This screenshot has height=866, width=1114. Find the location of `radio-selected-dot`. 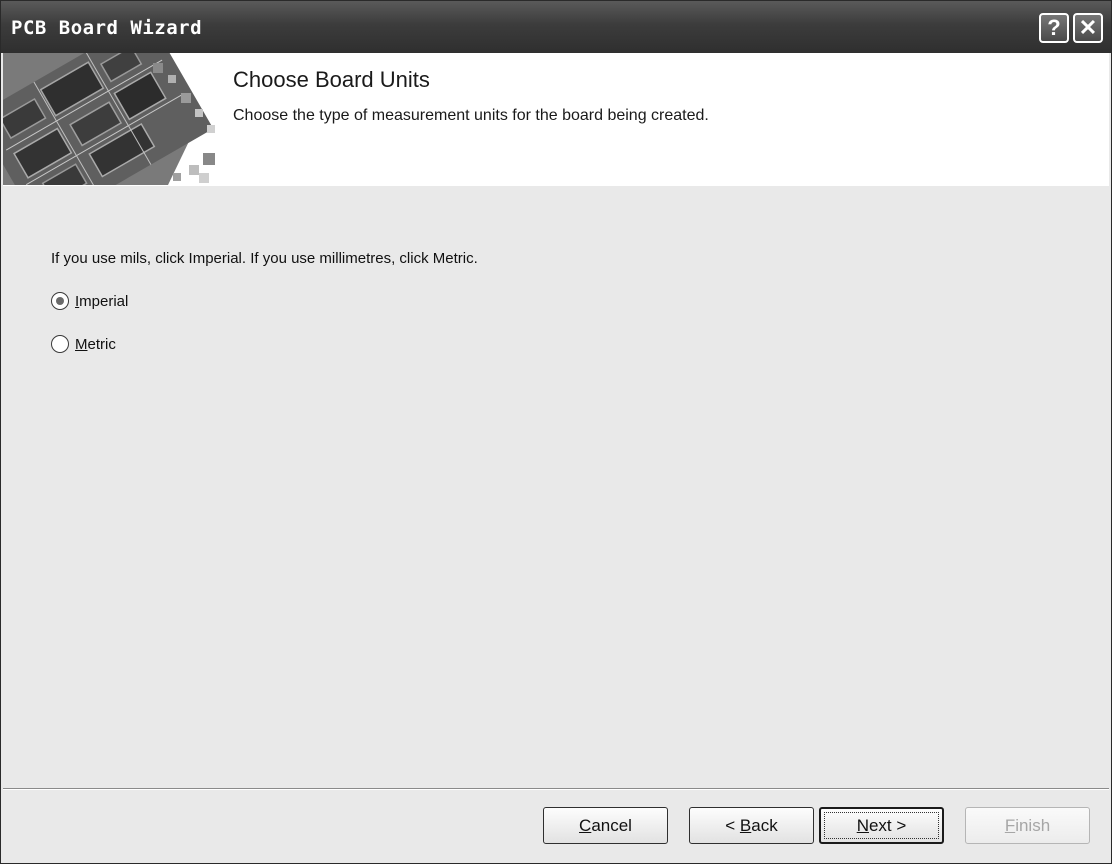

radio-selected-dot is located at coordinates (60, 301).